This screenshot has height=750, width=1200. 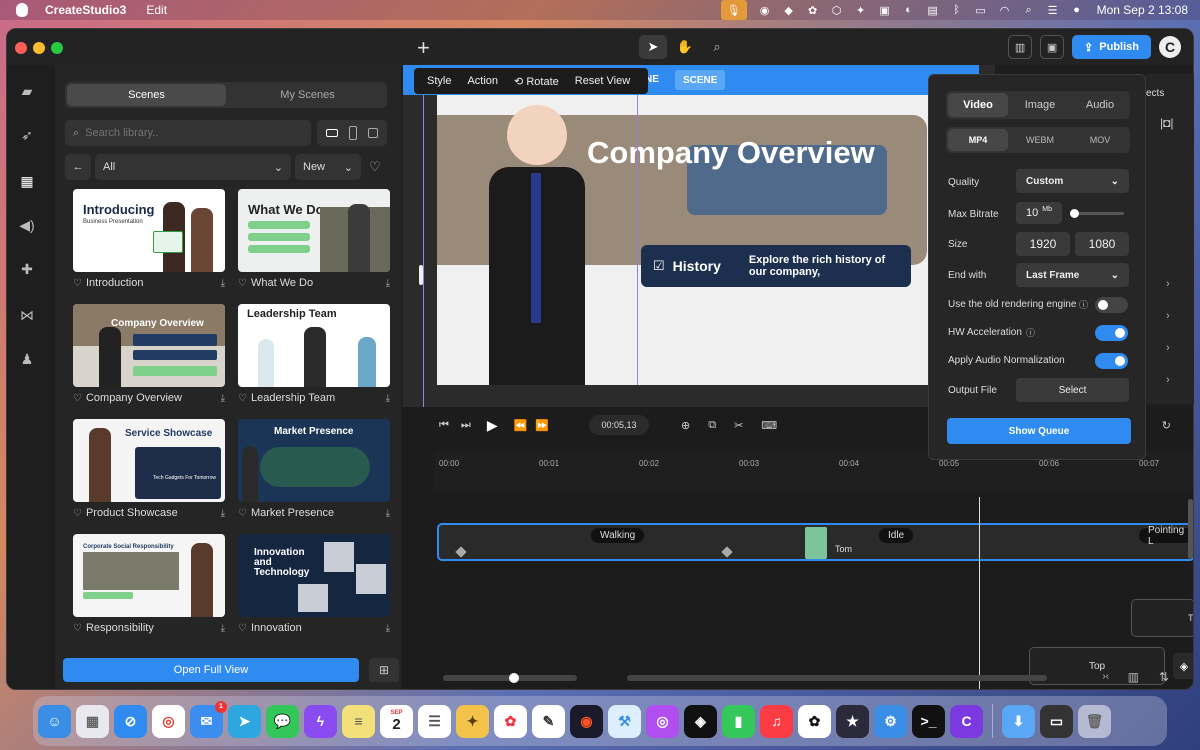 What do you see at coordinates (1075, 213) in the screenshot?
I see `bitrate-slider-knob` at bounding box center [1075, 213].